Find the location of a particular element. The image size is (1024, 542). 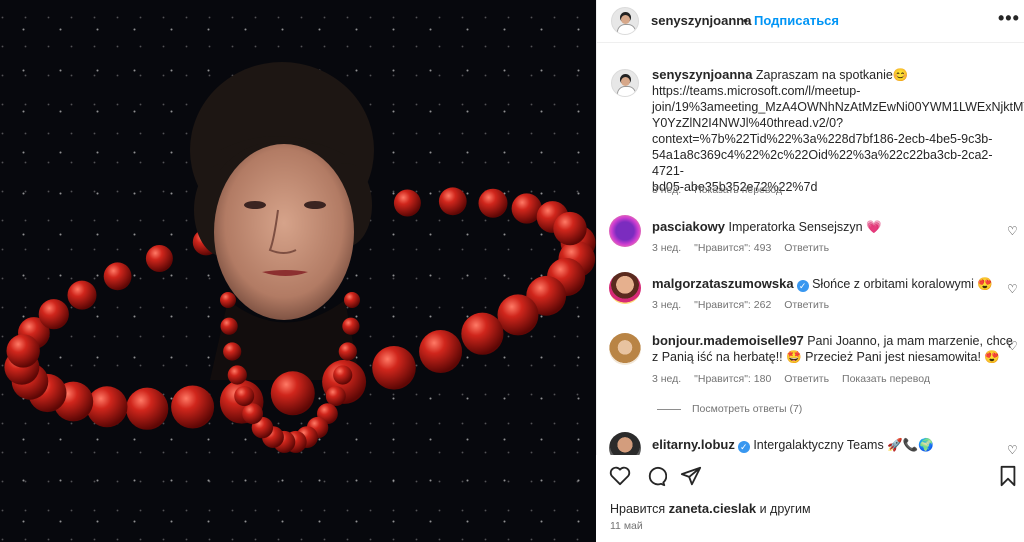

comment-meta: 3 нед. "Нравится": 262 Ответить is located at coordinates (745, 305).